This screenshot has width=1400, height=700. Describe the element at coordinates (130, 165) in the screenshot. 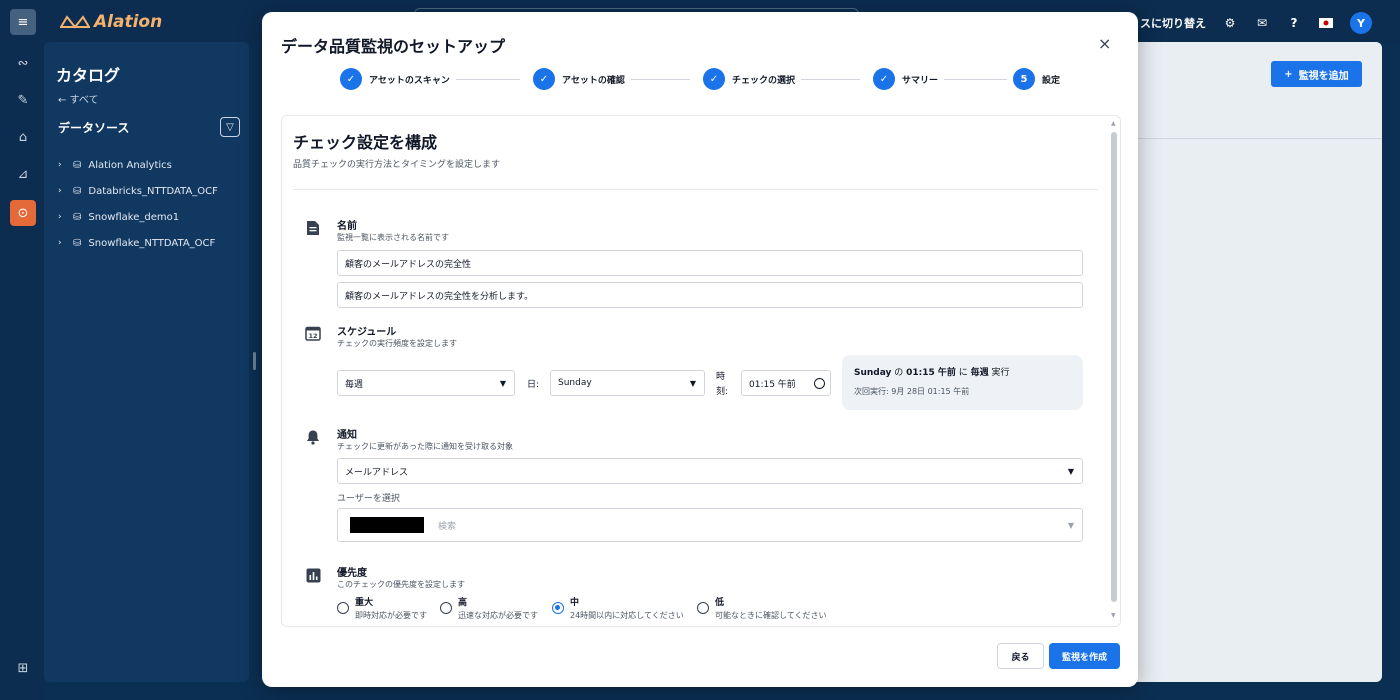

I see `sidebar-item-label: Alation Analytics` at that location.